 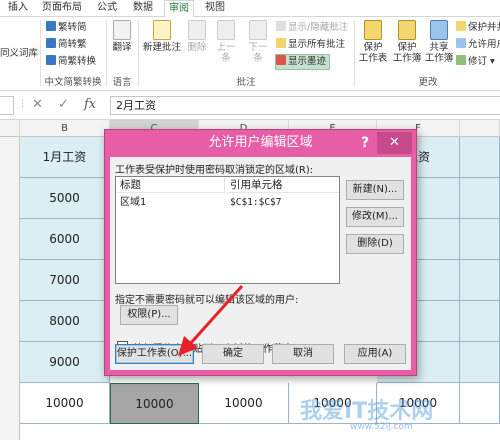 I want to click on share-workbook-button: 共享 工作簿, so click(x=439, y=42).